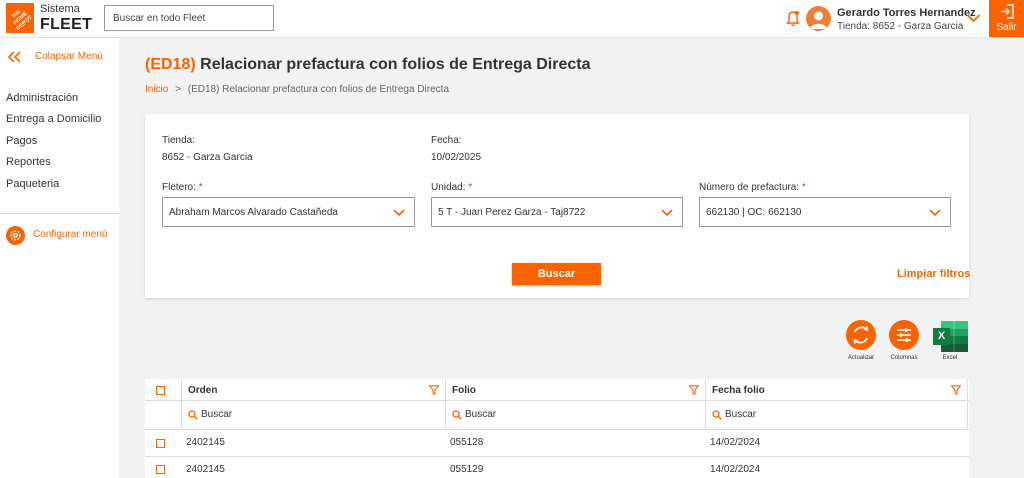 This screenshot has width=1024, height=478. I want to click on table-filter-row, so click(557, 415).